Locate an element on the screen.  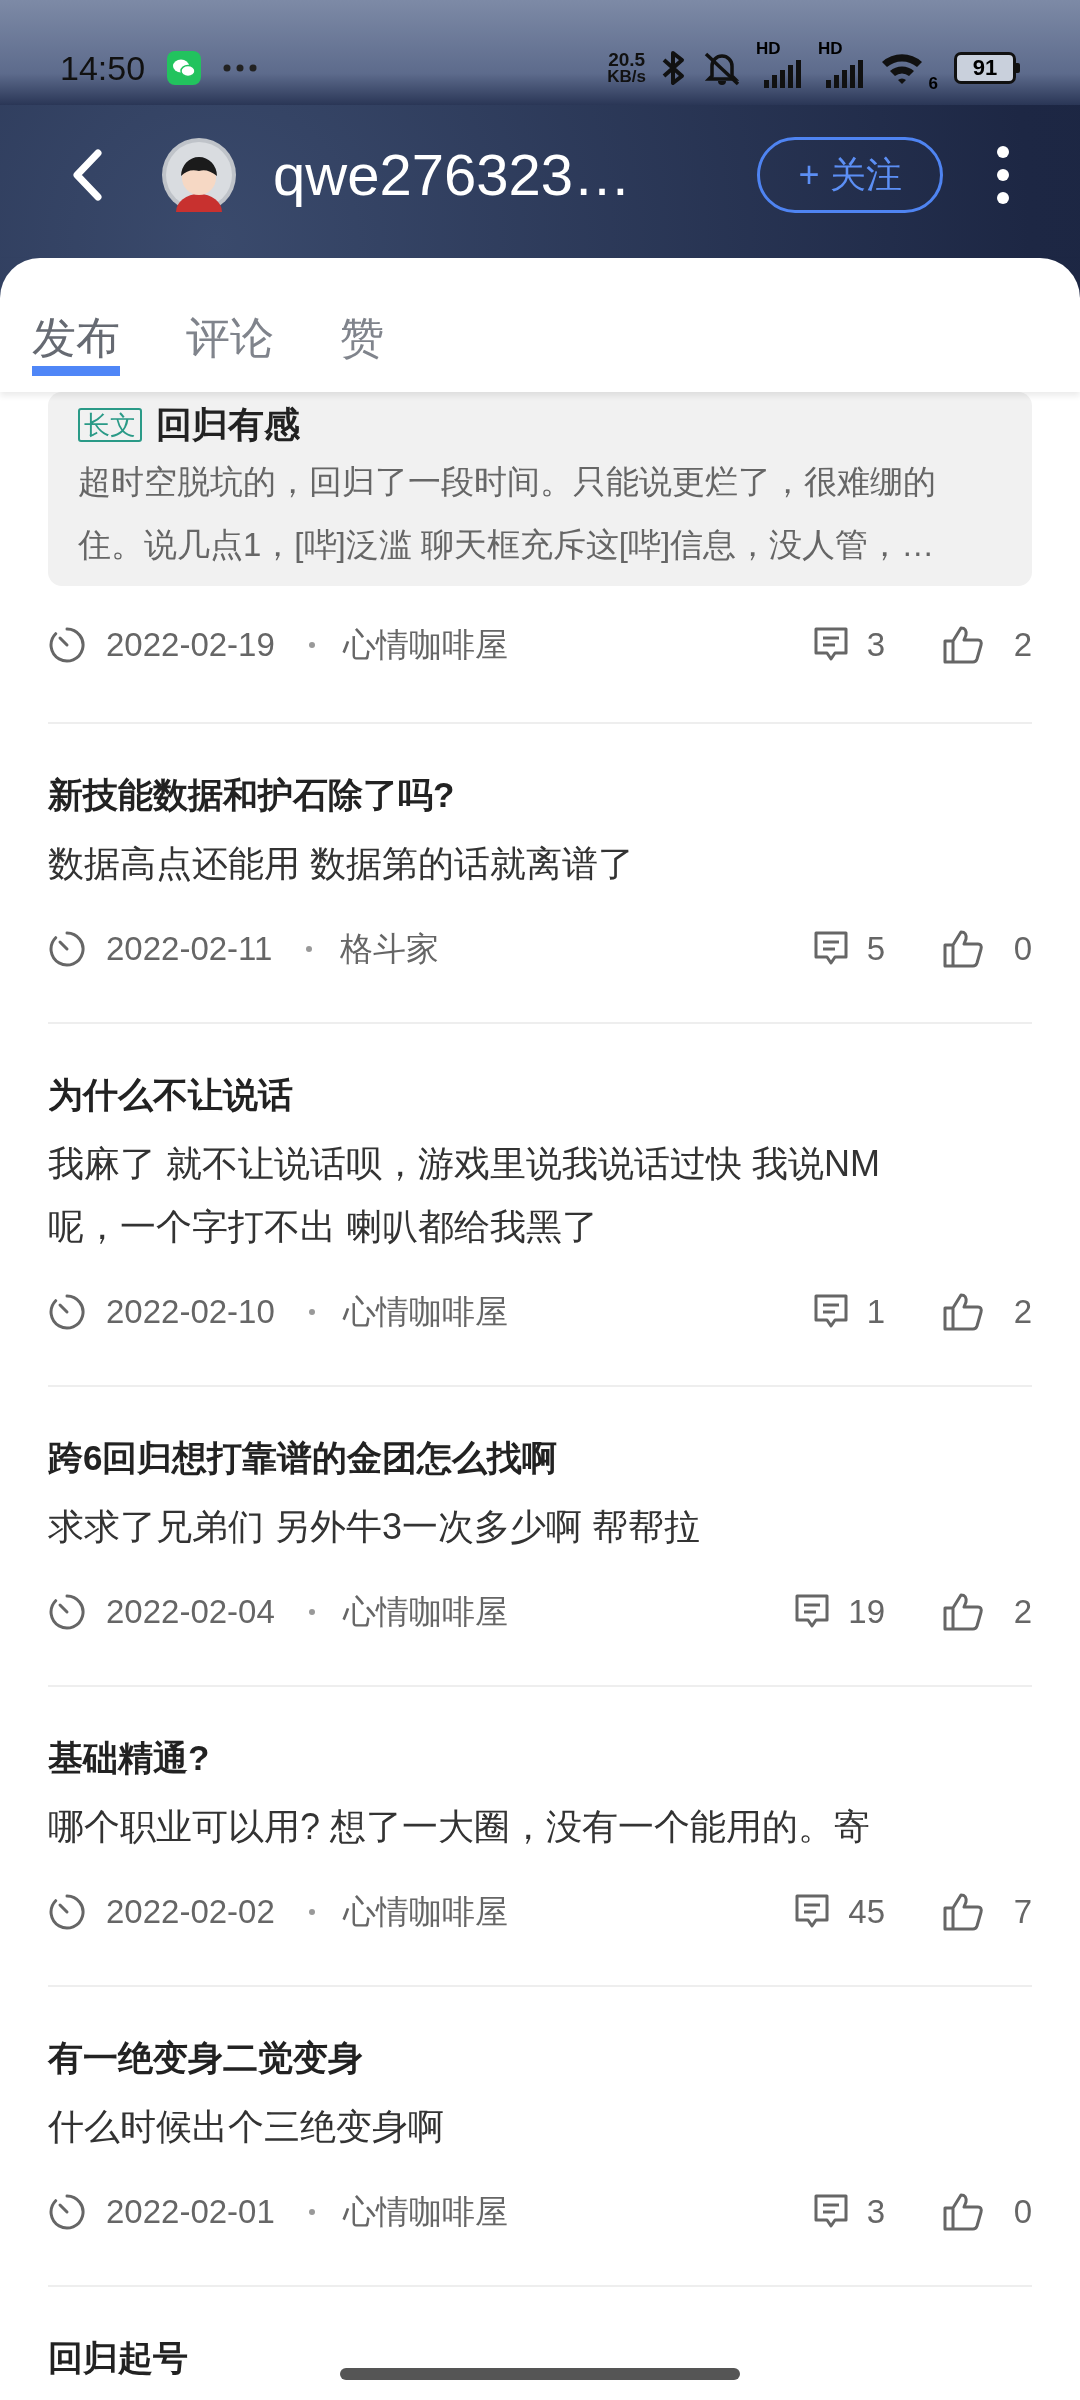
post-title: 回归有感 is located at coordinates (228, 425).